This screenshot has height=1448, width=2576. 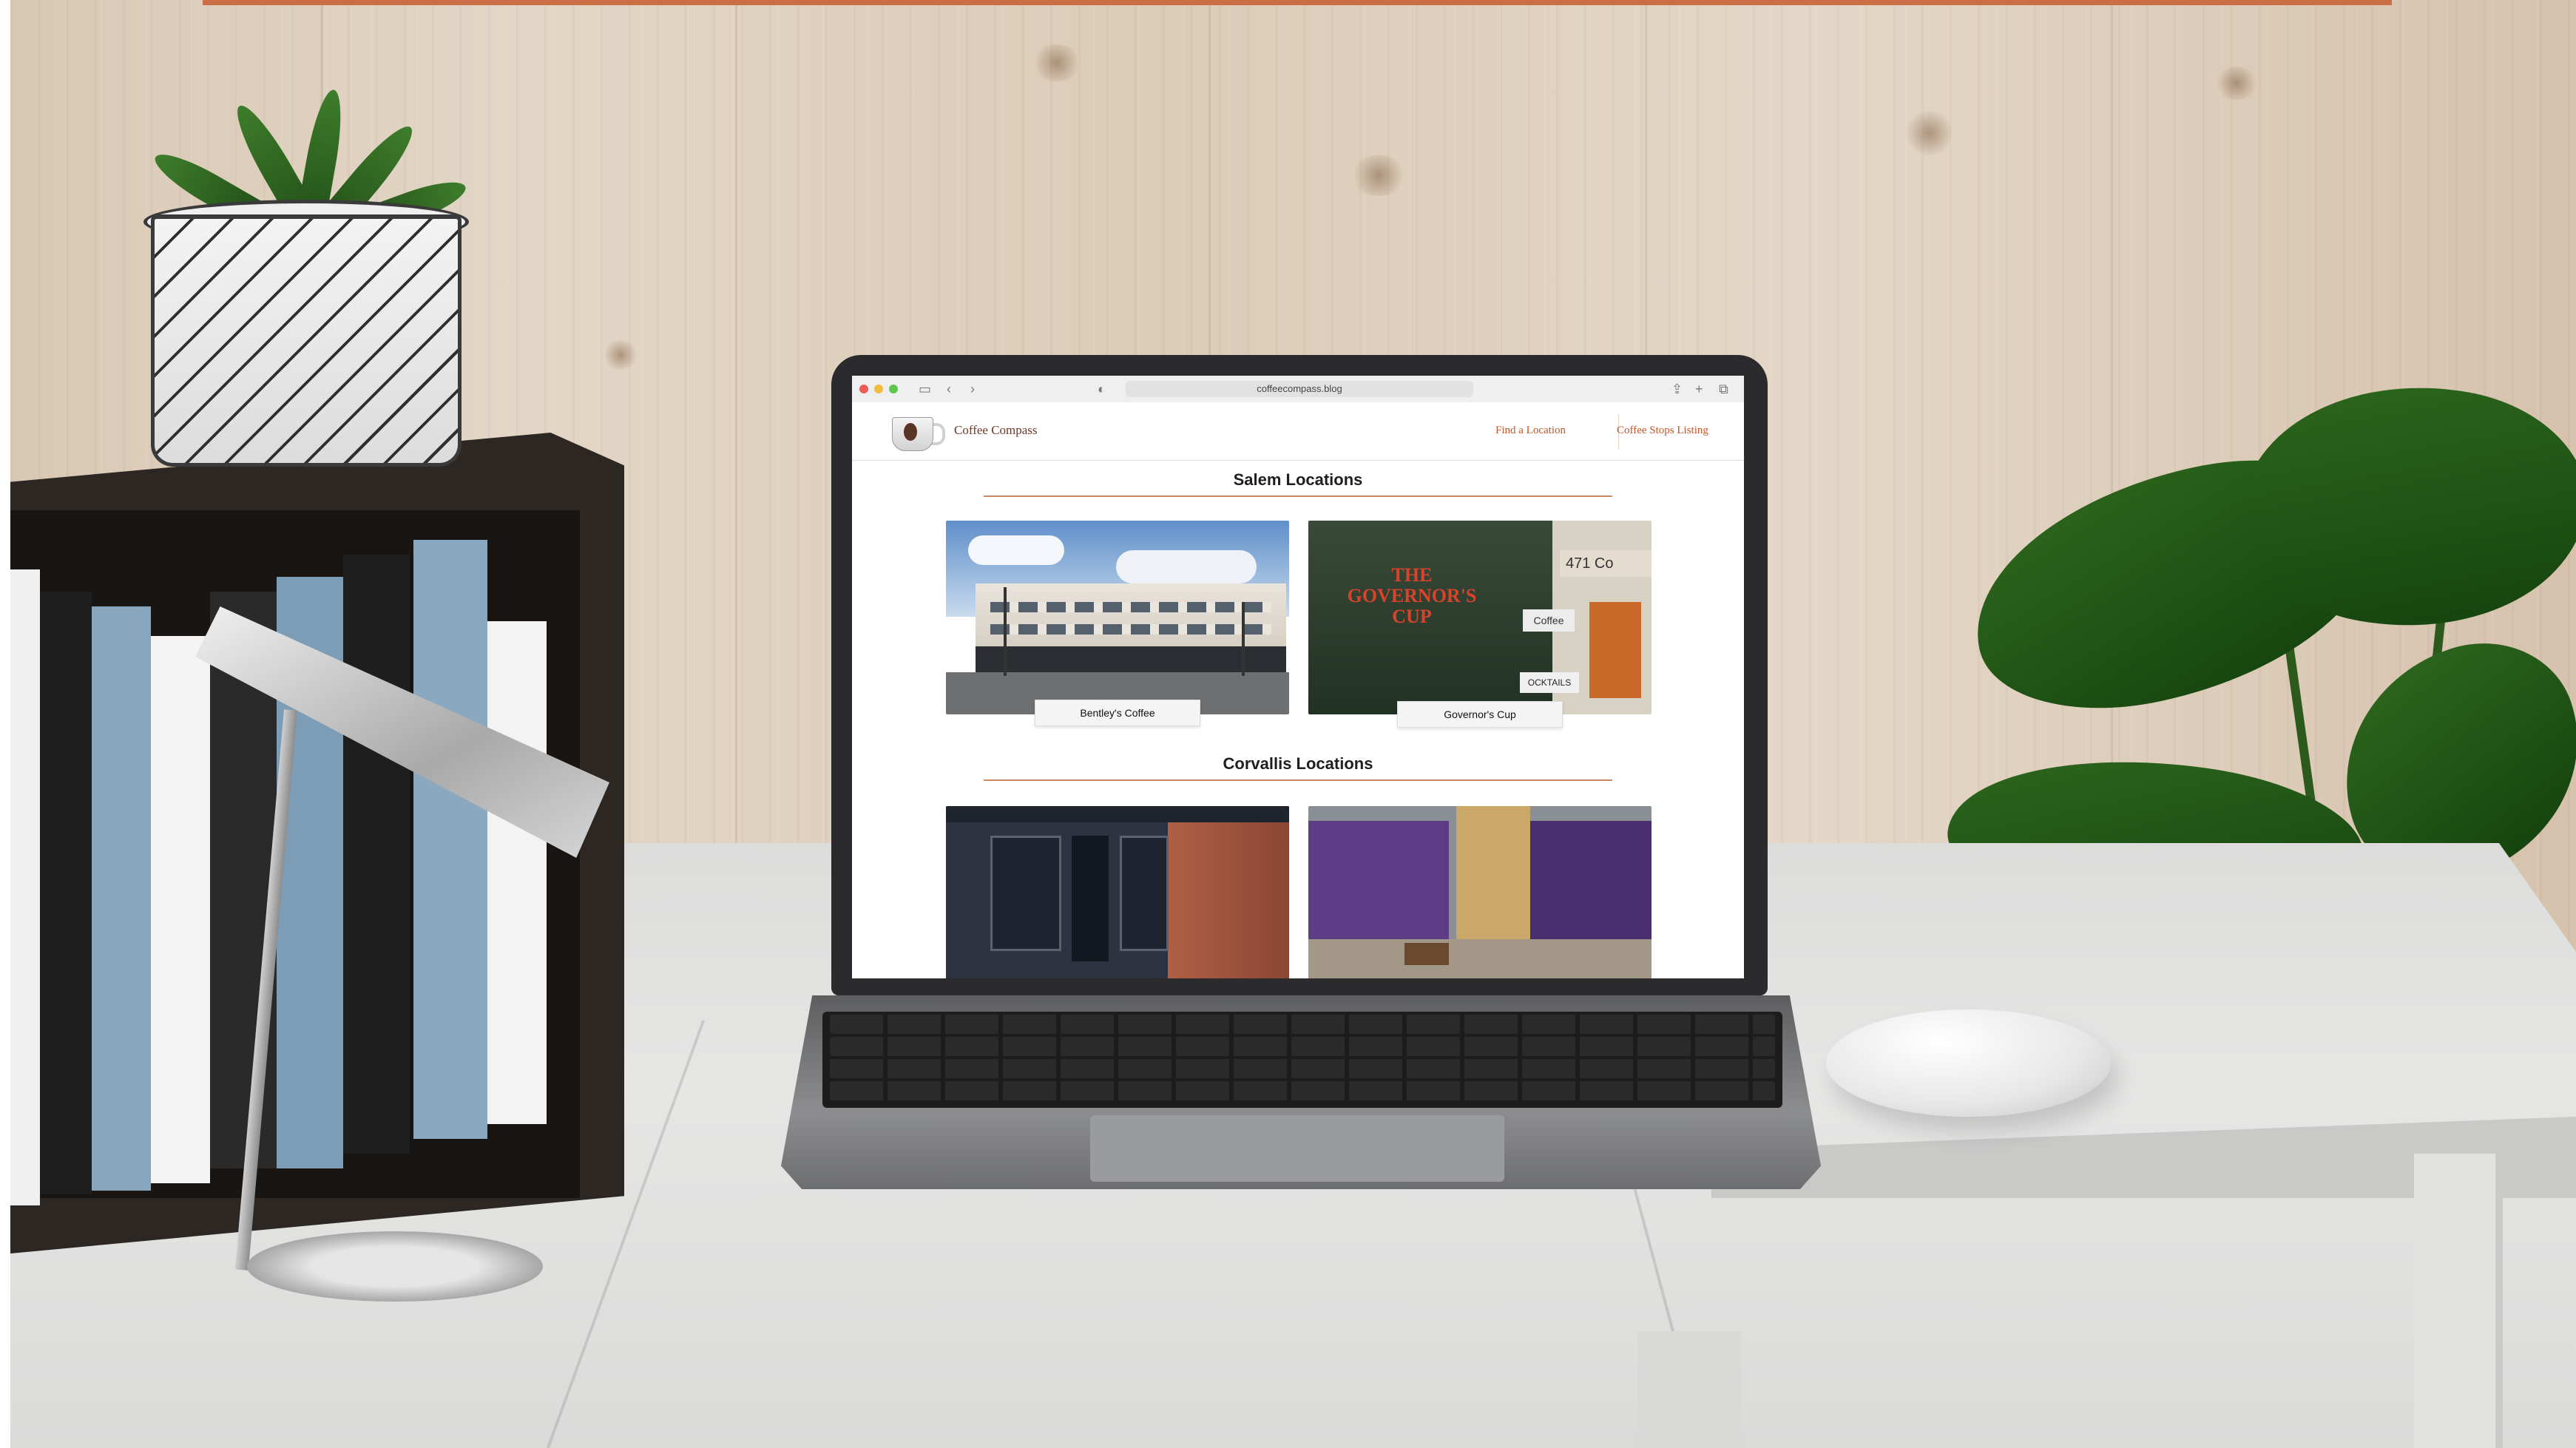 What do you see at coordinates (1662, 430) in the screenshot?
I see `nav-coffee-stops: Coffee Stops Listing` at bounding box center [1662, 430].